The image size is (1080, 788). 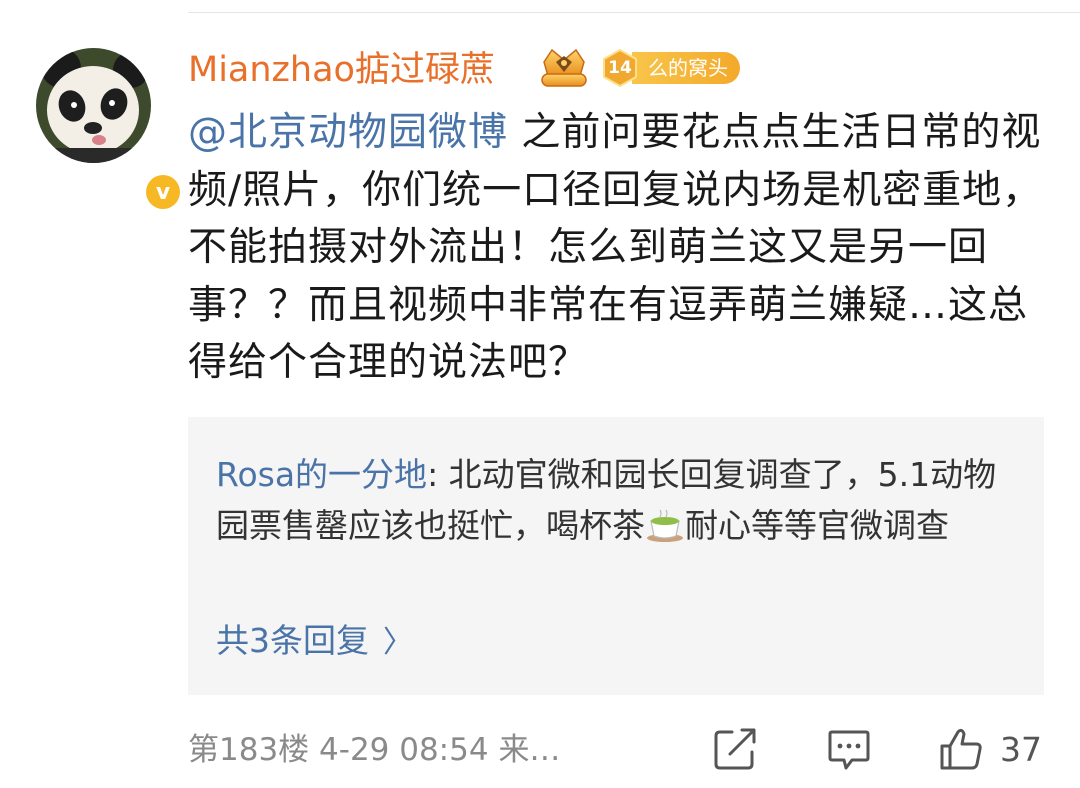 I want to click on mention-link: @北京动物园微博, so click(x=348, y=132).